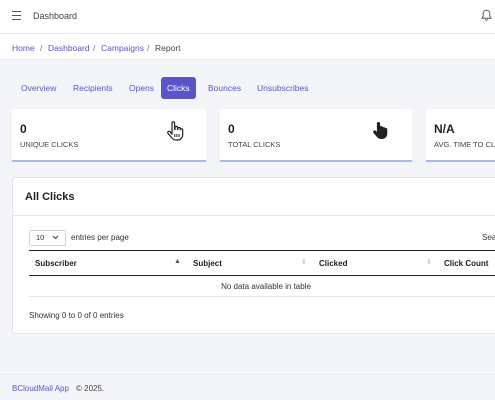  Describe the element at coordinates (16, 15) in the screenshot. I see `hamburger-menu-icon` at that location.